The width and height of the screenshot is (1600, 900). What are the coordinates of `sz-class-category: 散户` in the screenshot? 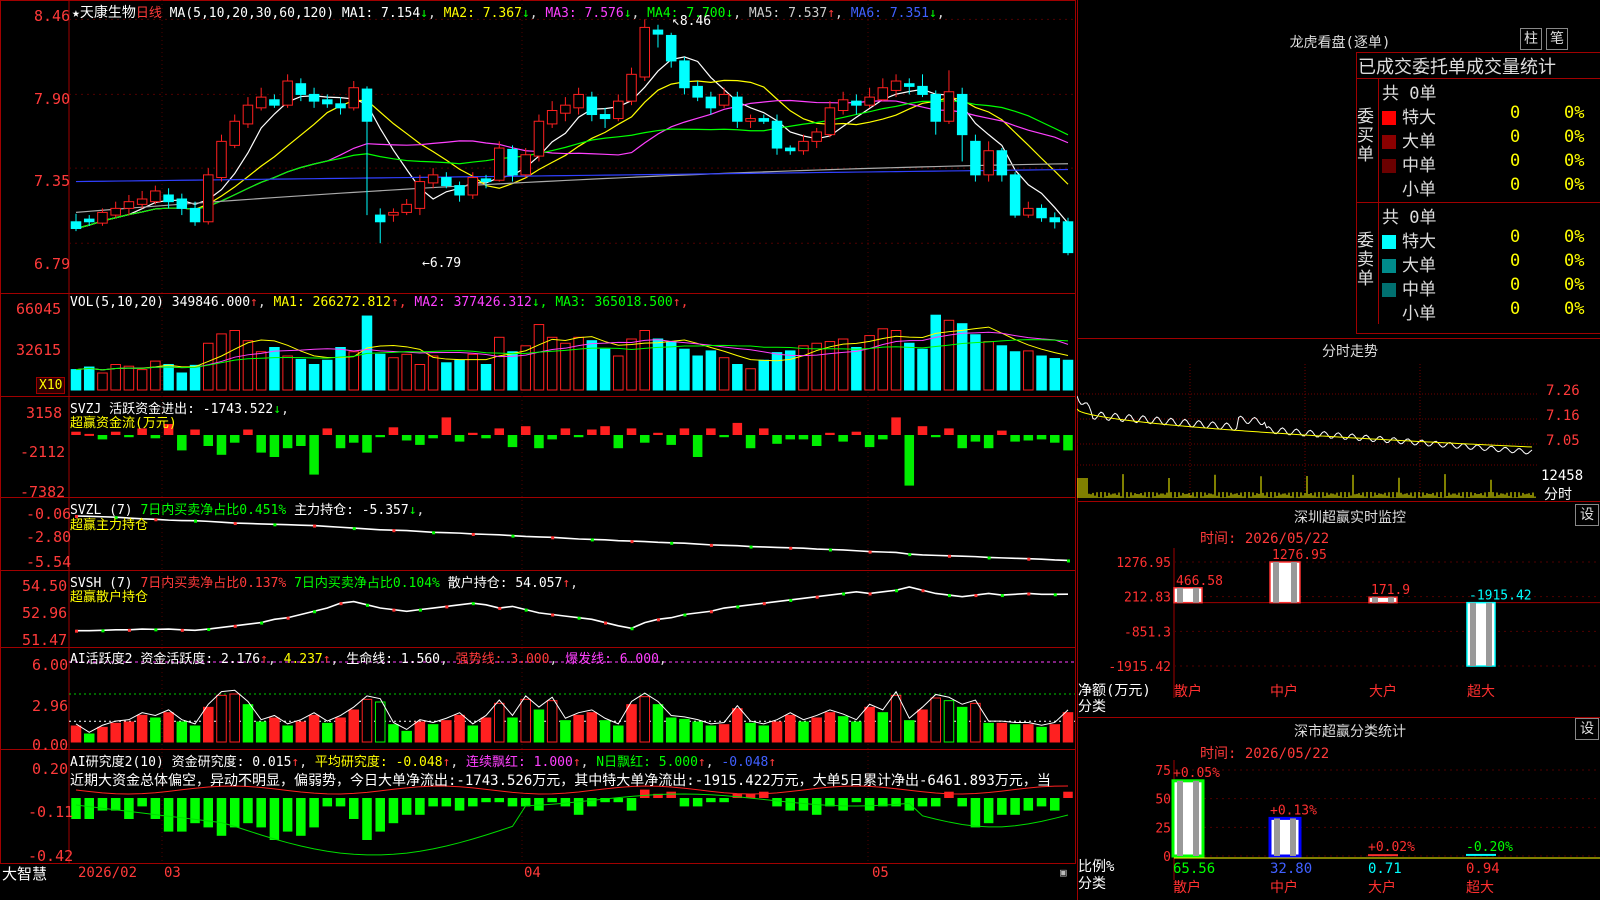 It's located at (1187, 887).